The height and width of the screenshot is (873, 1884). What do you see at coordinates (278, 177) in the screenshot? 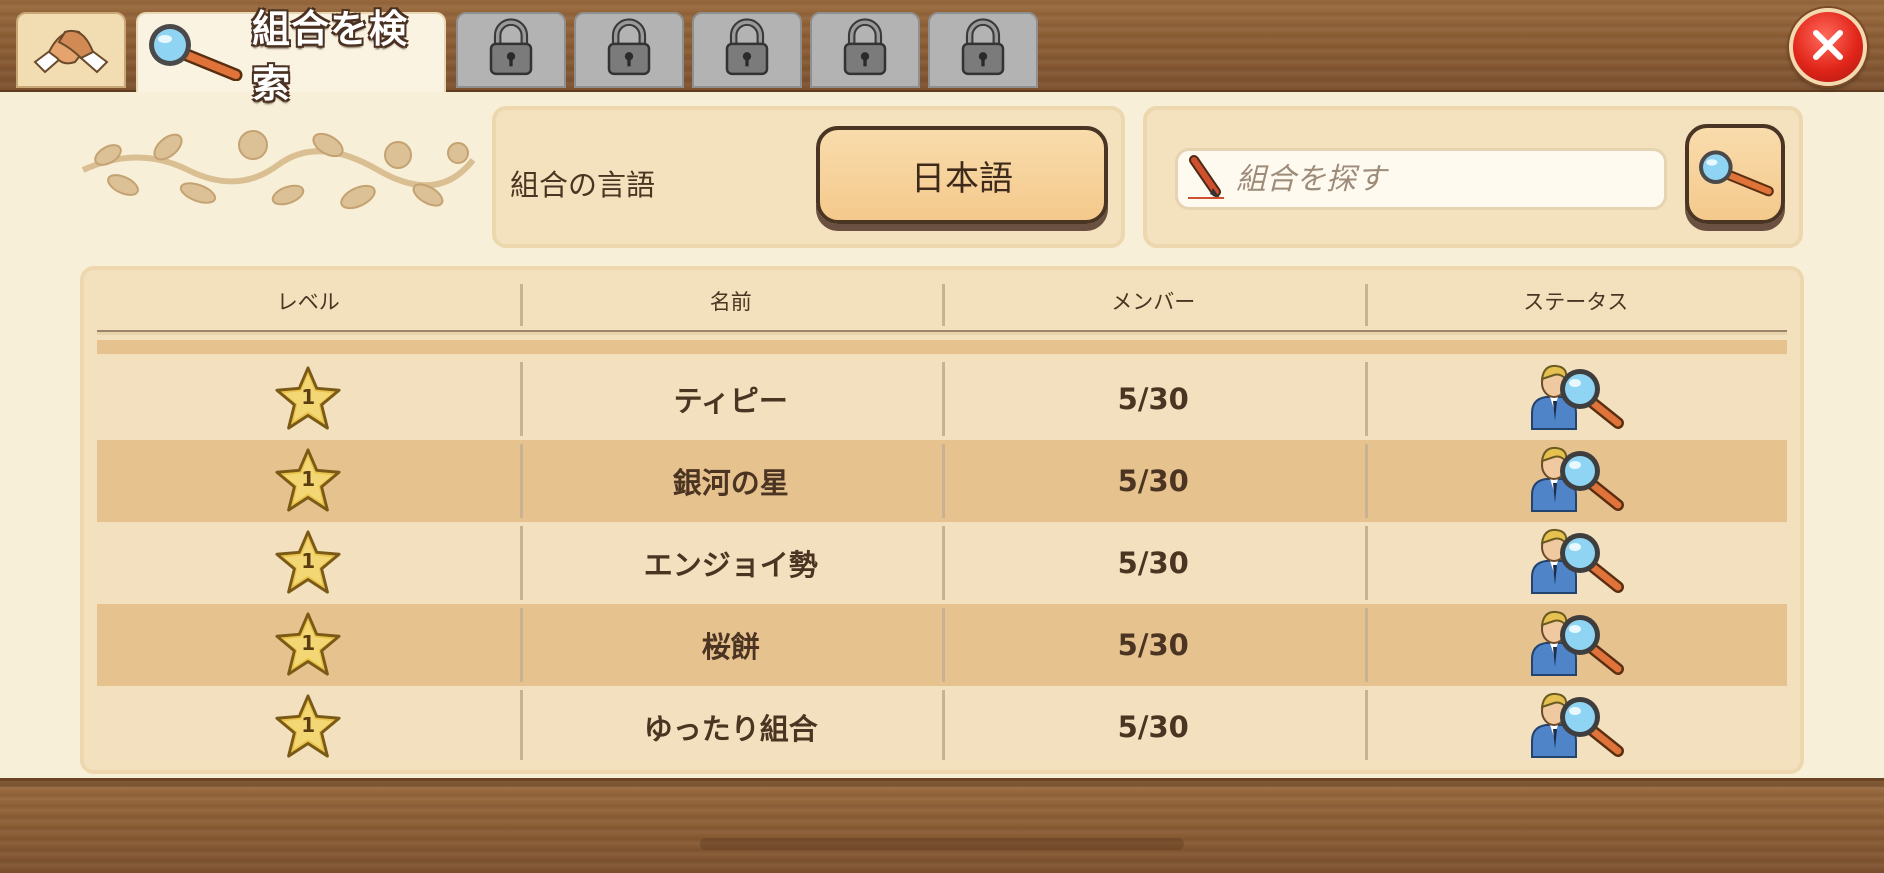
I see `floral-decoration` at bounding box center [278, 177].